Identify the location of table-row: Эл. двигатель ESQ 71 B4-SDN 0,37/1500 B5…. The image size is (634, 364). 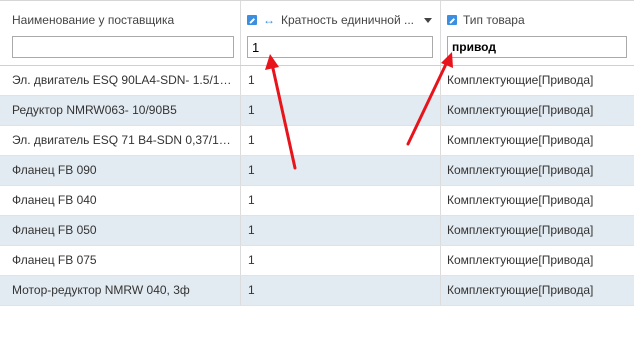
(317, 141).